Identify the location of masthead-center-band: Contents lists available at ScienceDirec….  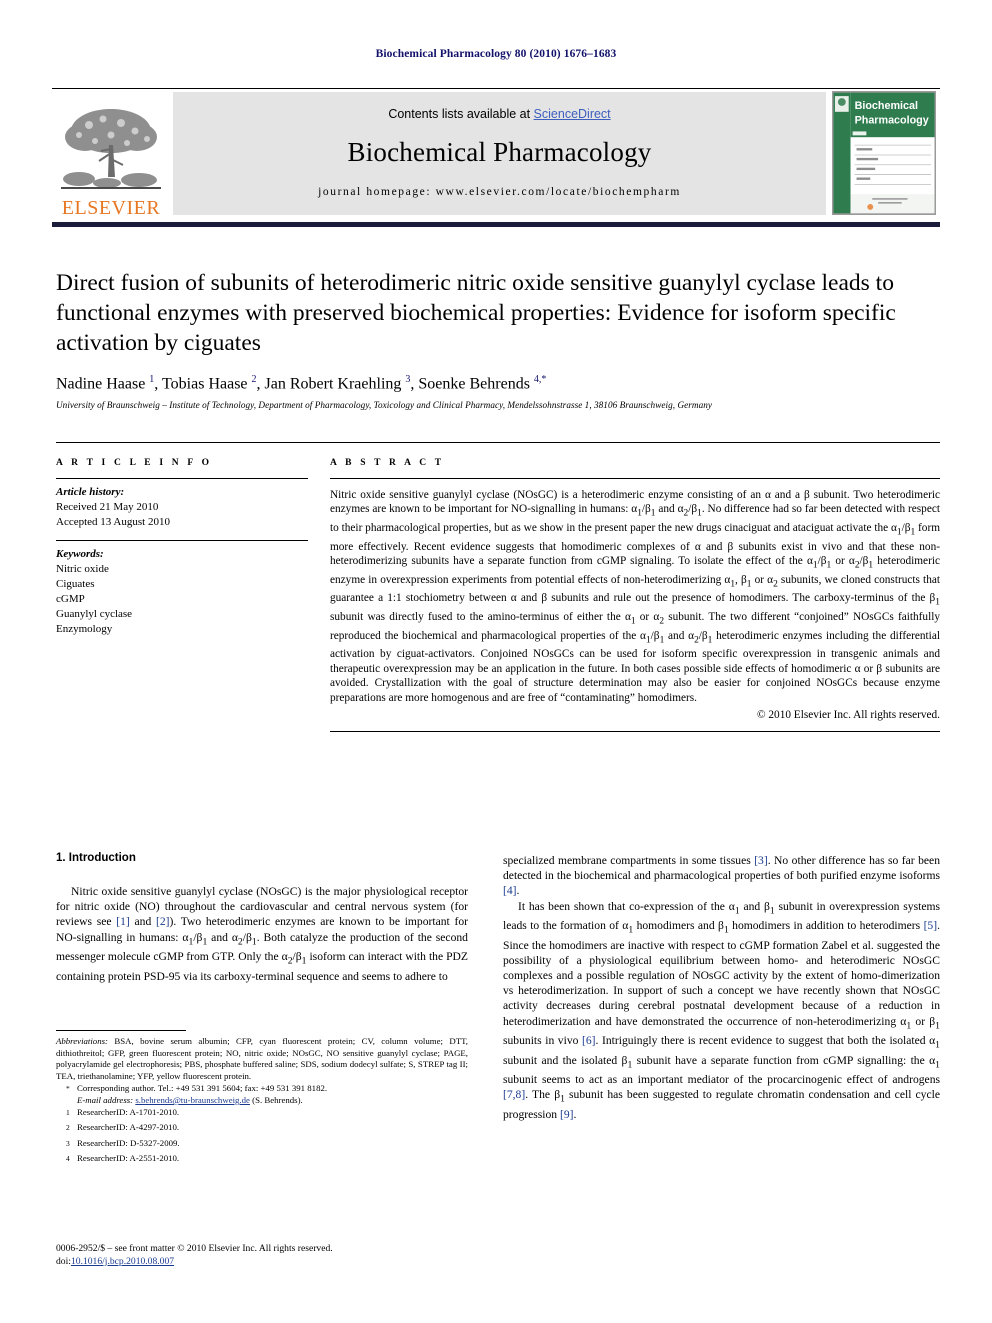
(499, 153).